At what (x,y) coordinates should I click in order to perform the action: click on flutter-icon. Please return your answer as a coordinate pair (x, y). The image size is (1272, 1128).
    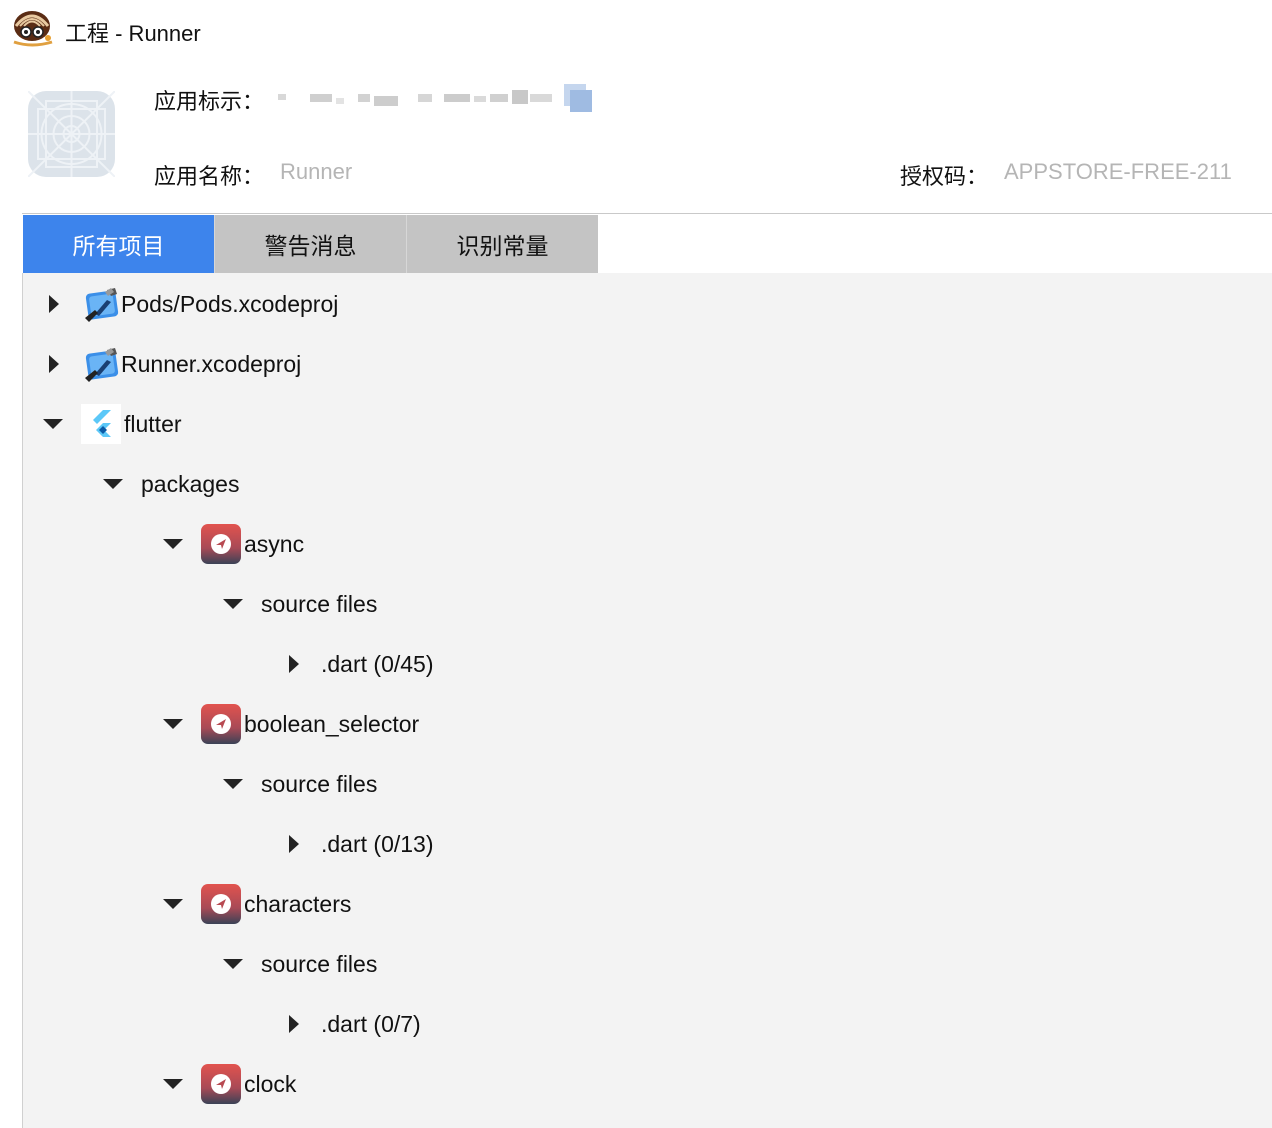
    Looking at the image, I should click on (101, 424).